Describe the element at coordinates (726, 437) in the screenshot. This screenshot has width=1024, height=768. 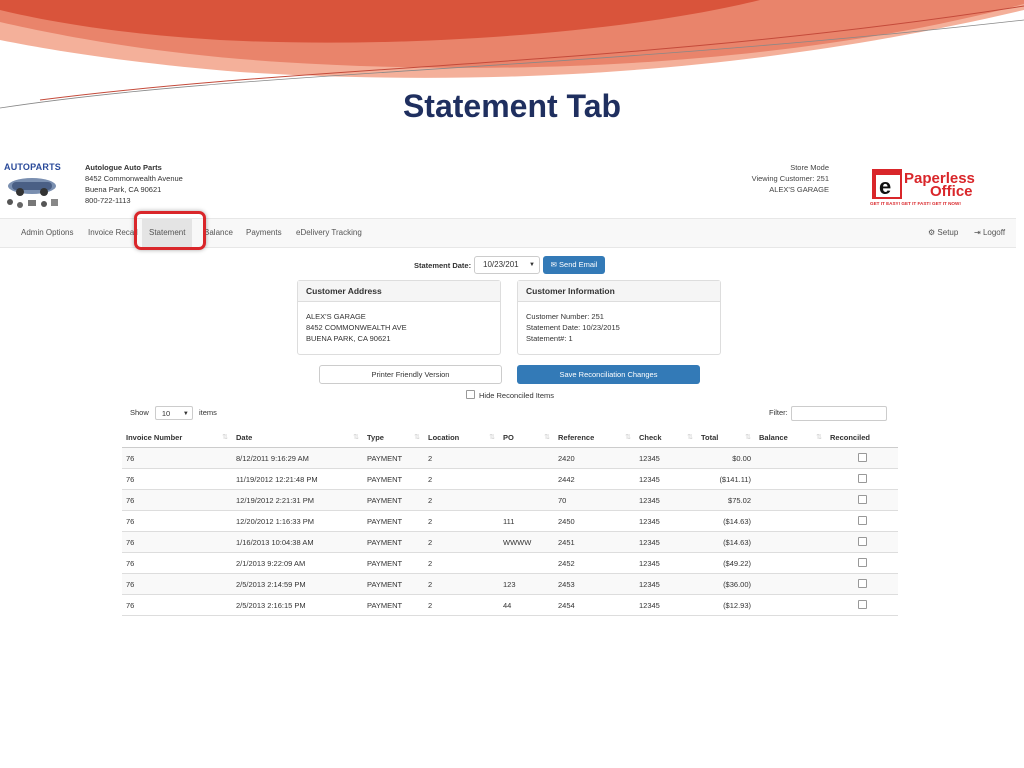
I see `column-header: Total ⇅` at that location.